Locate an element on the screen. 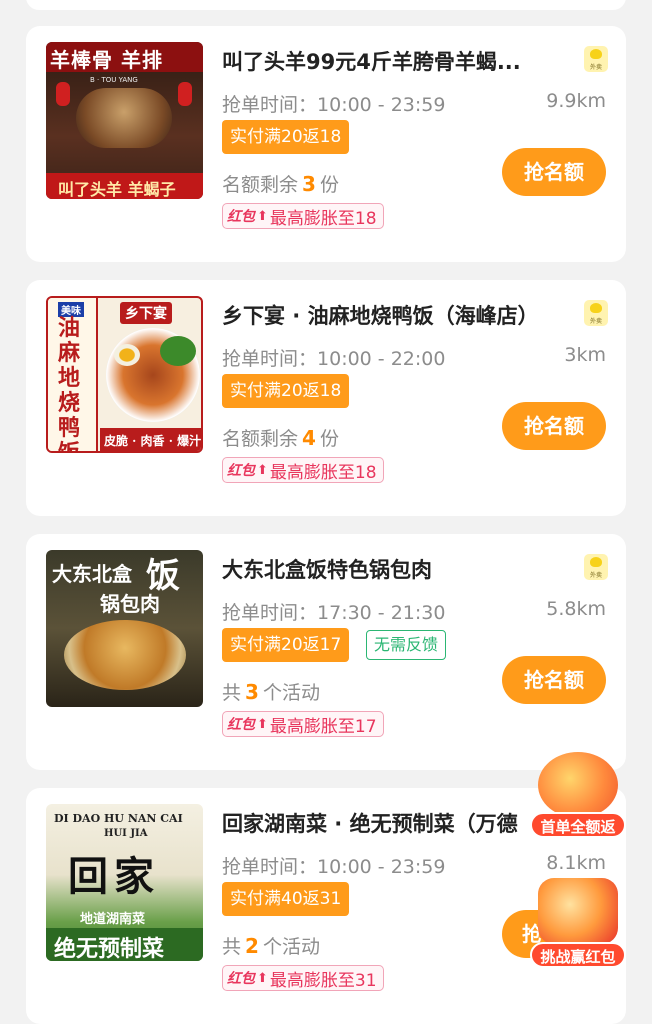 Image resolution: width=652 pixels, height=1024 pixels. image-caption: HUI JIA is located at coordinates (126, 833).